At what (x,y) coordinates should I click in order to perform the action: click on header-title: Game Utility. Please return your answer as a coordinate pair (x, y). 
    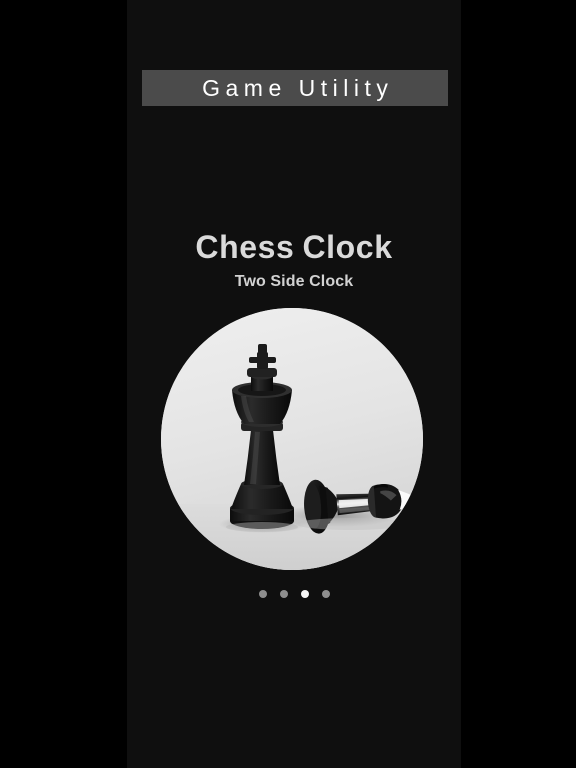
    Looking at the image, I should click on (298, 87).